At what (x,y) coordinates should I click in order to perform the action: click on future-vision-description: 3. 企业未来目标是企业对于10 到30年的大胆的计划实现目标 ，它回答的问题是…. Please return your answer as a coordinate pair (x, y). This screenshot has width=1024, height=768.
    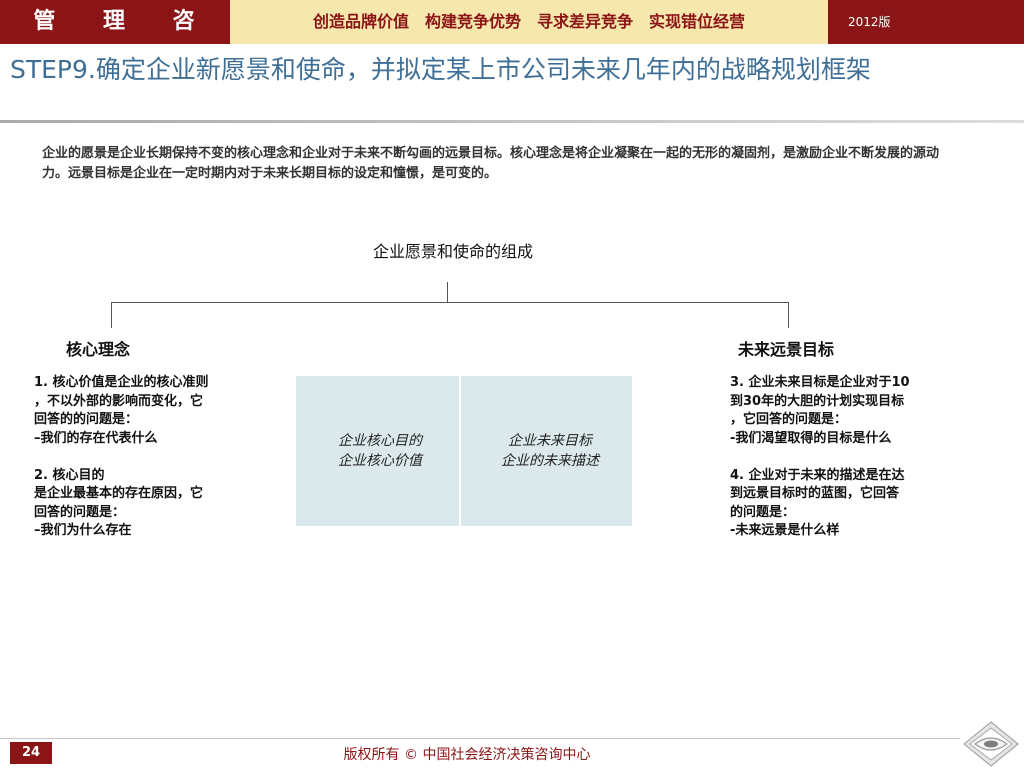
    Looking at the image, I should click on (820, 456).